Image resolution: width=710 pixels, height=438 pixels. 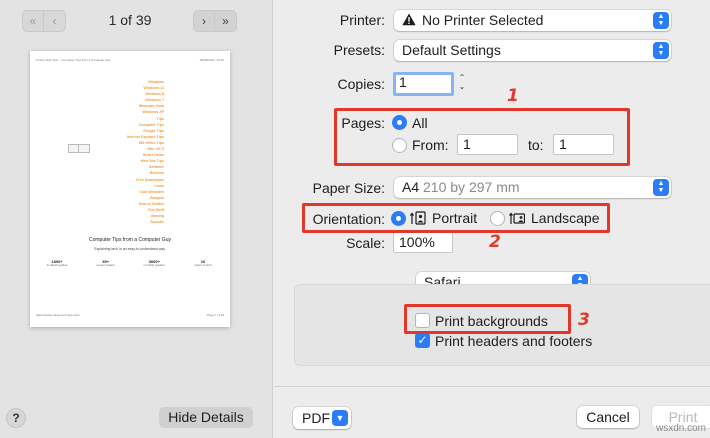 I want to click on annotation-box-orientation, so click(x=456, y=218).